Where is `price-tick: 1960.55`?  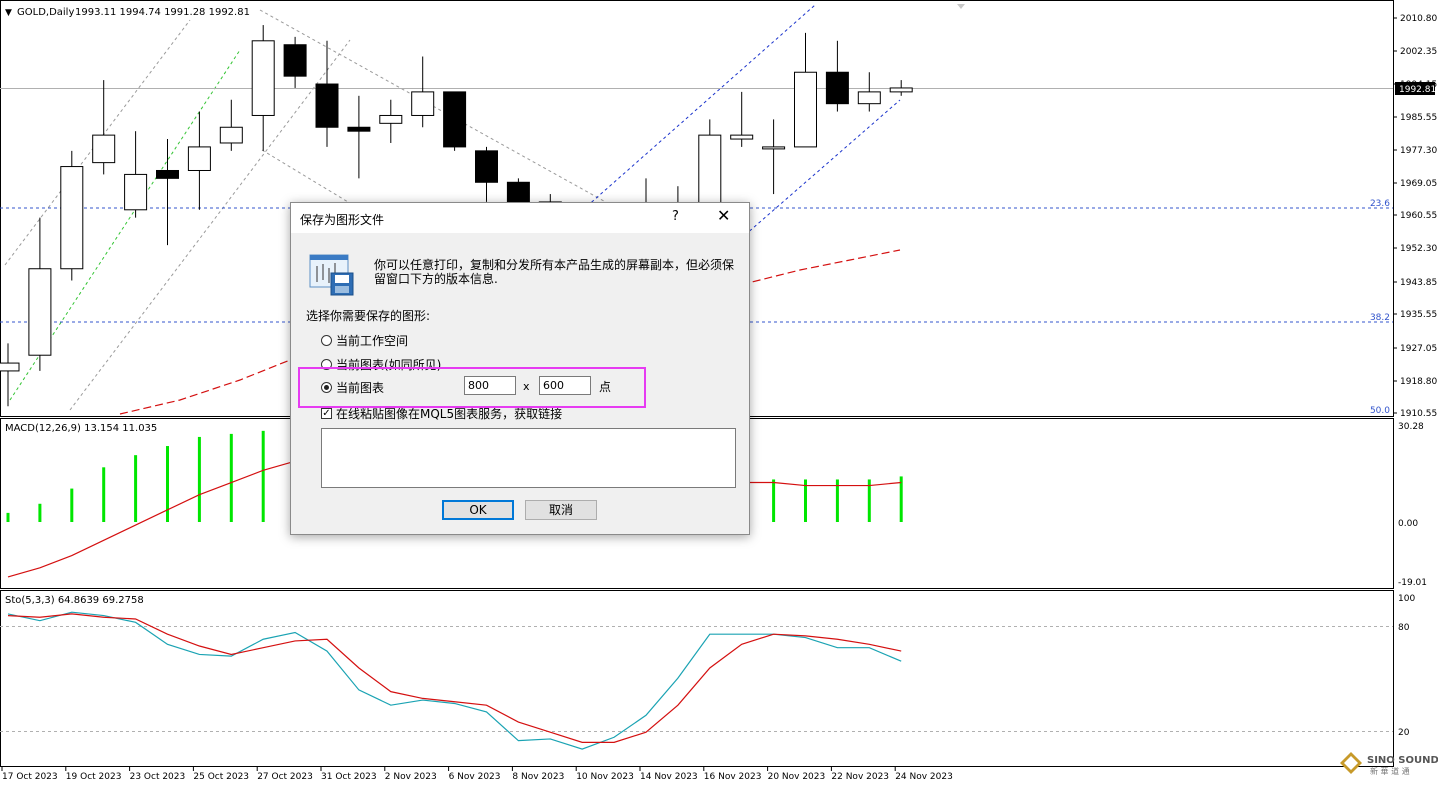
price-tick: 1960.55 is located at coordinates (1418, 216).